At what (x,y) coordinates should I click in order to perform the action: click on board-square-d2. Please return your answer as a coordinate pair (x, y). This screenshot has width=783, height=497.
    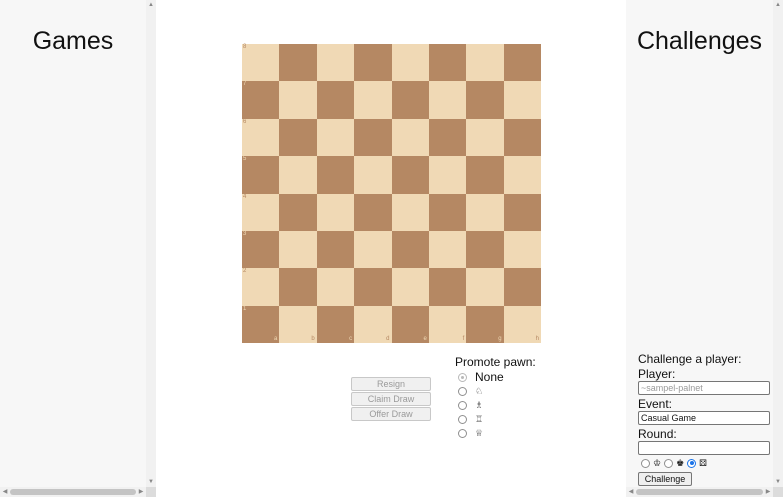
    Looking at the image, I should click on (373, 287).